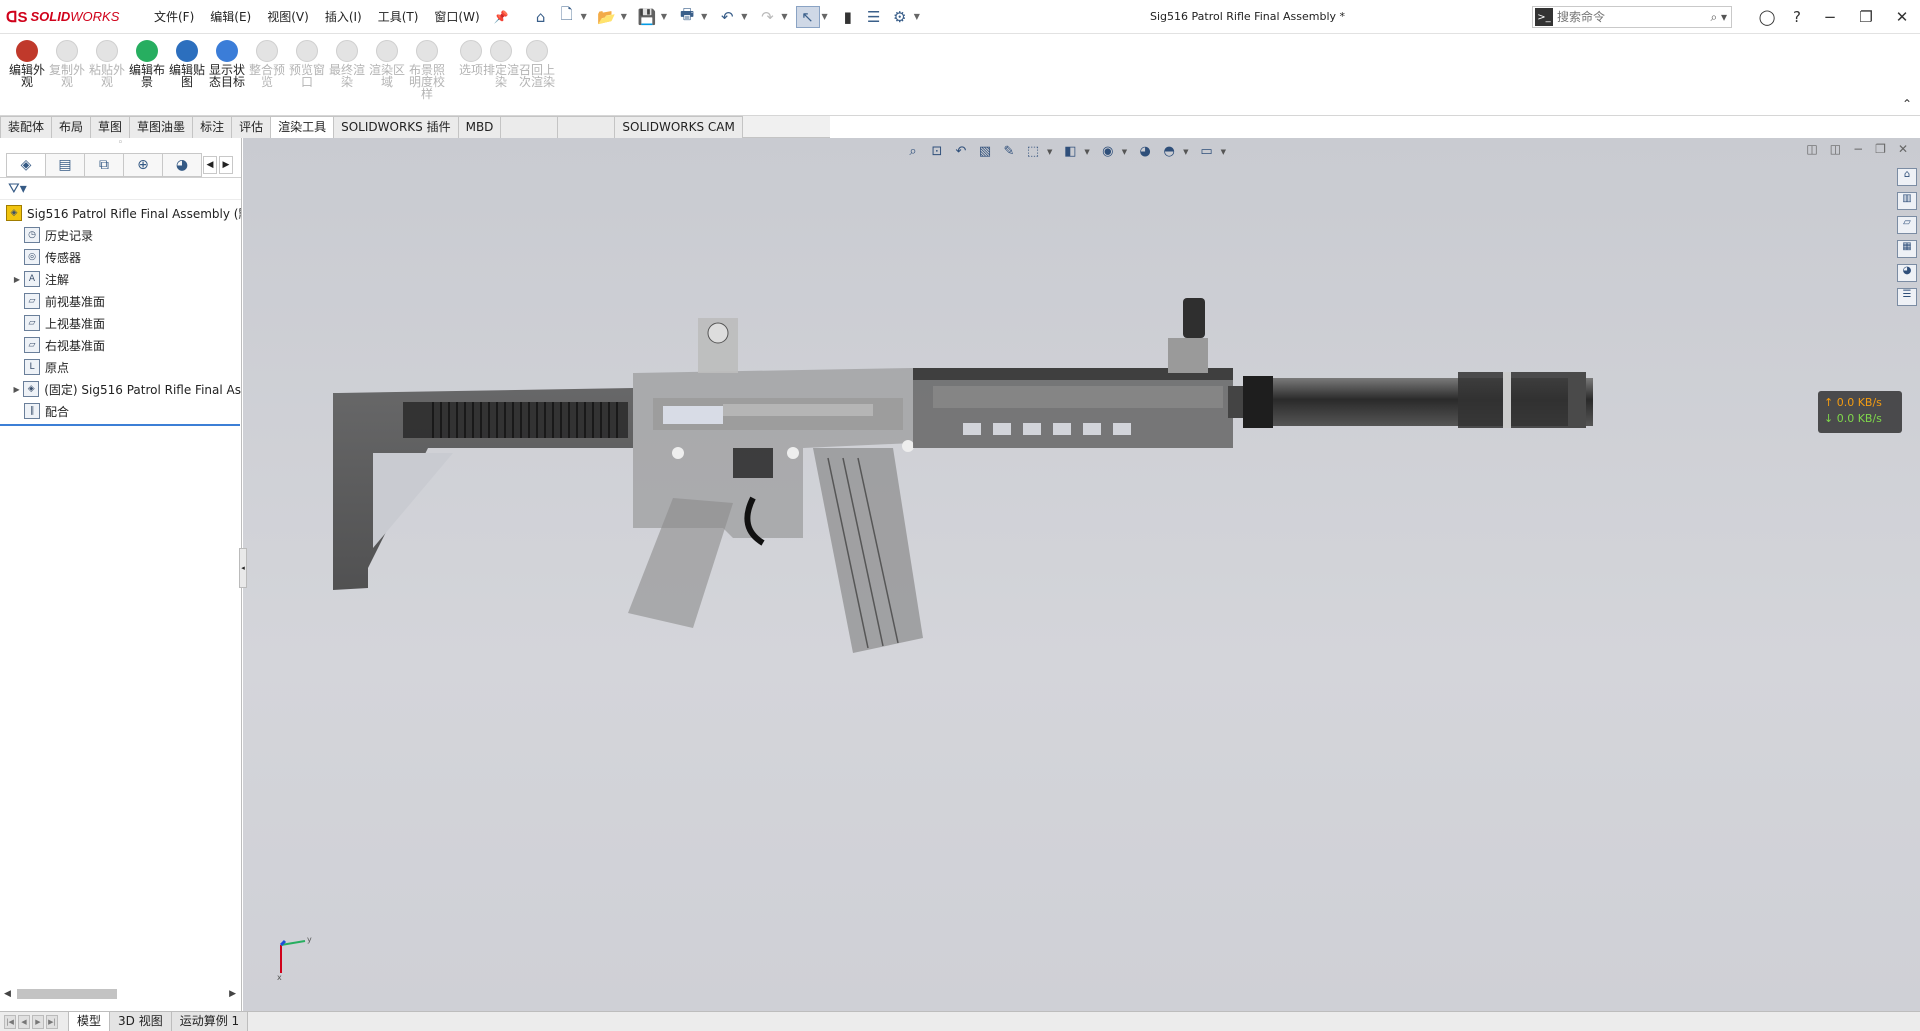 This screenshot has width=1920, height=1031. Describe the element at coordinates (89, 1021) in the screenshot. I see `bottom-tab-0: 模型` at that location.